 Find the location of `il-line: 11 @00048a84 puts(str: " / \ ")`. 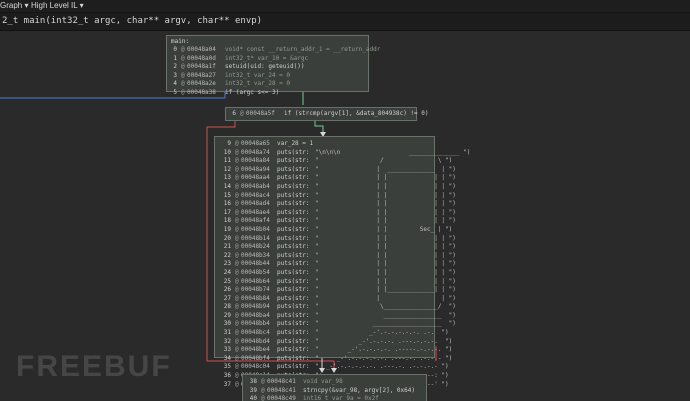

il-line: 11 @00048a84 puts(str: " / \ ") is located at coordinates (334, 161).